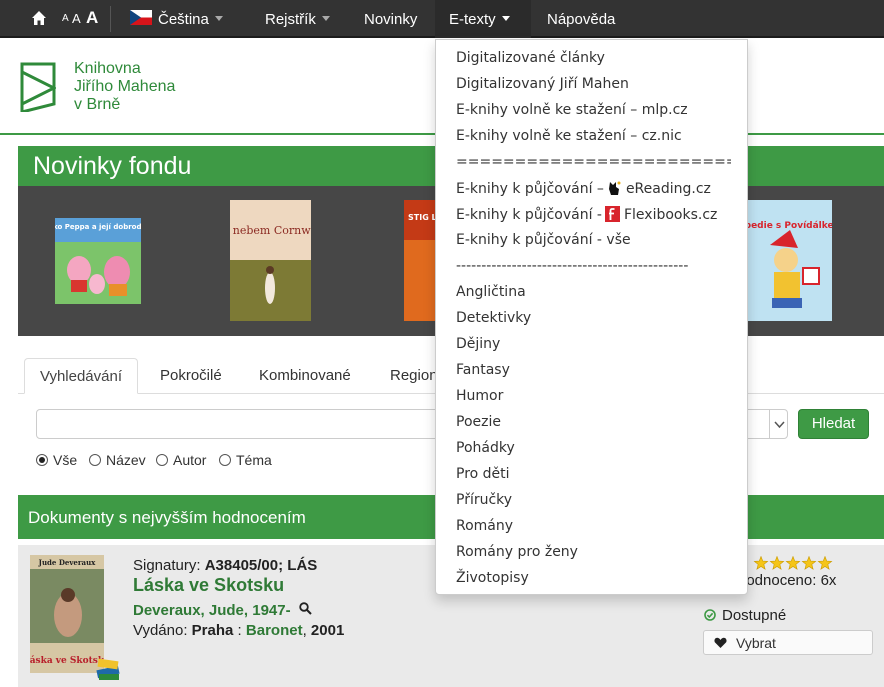 The height and width of the screenshot is (687, 884). I want to click on radio-label: Název, so click(126, 460).